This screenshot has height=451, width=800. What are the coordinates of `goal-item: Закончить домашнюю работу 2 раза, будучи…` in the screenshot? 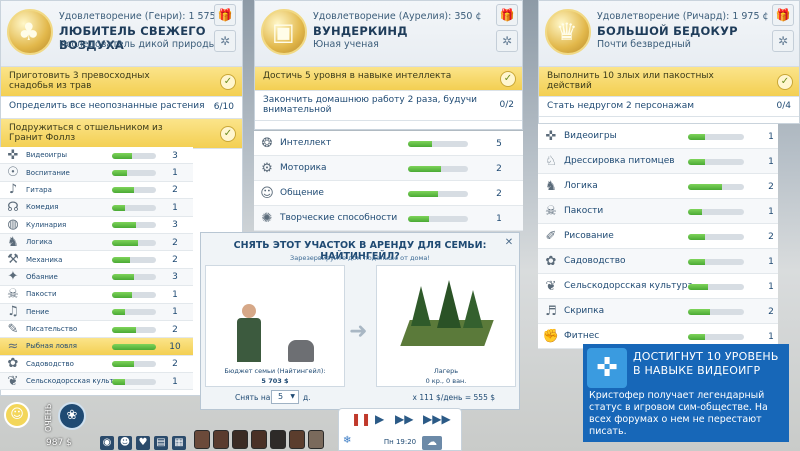 It's located at (388, 106).